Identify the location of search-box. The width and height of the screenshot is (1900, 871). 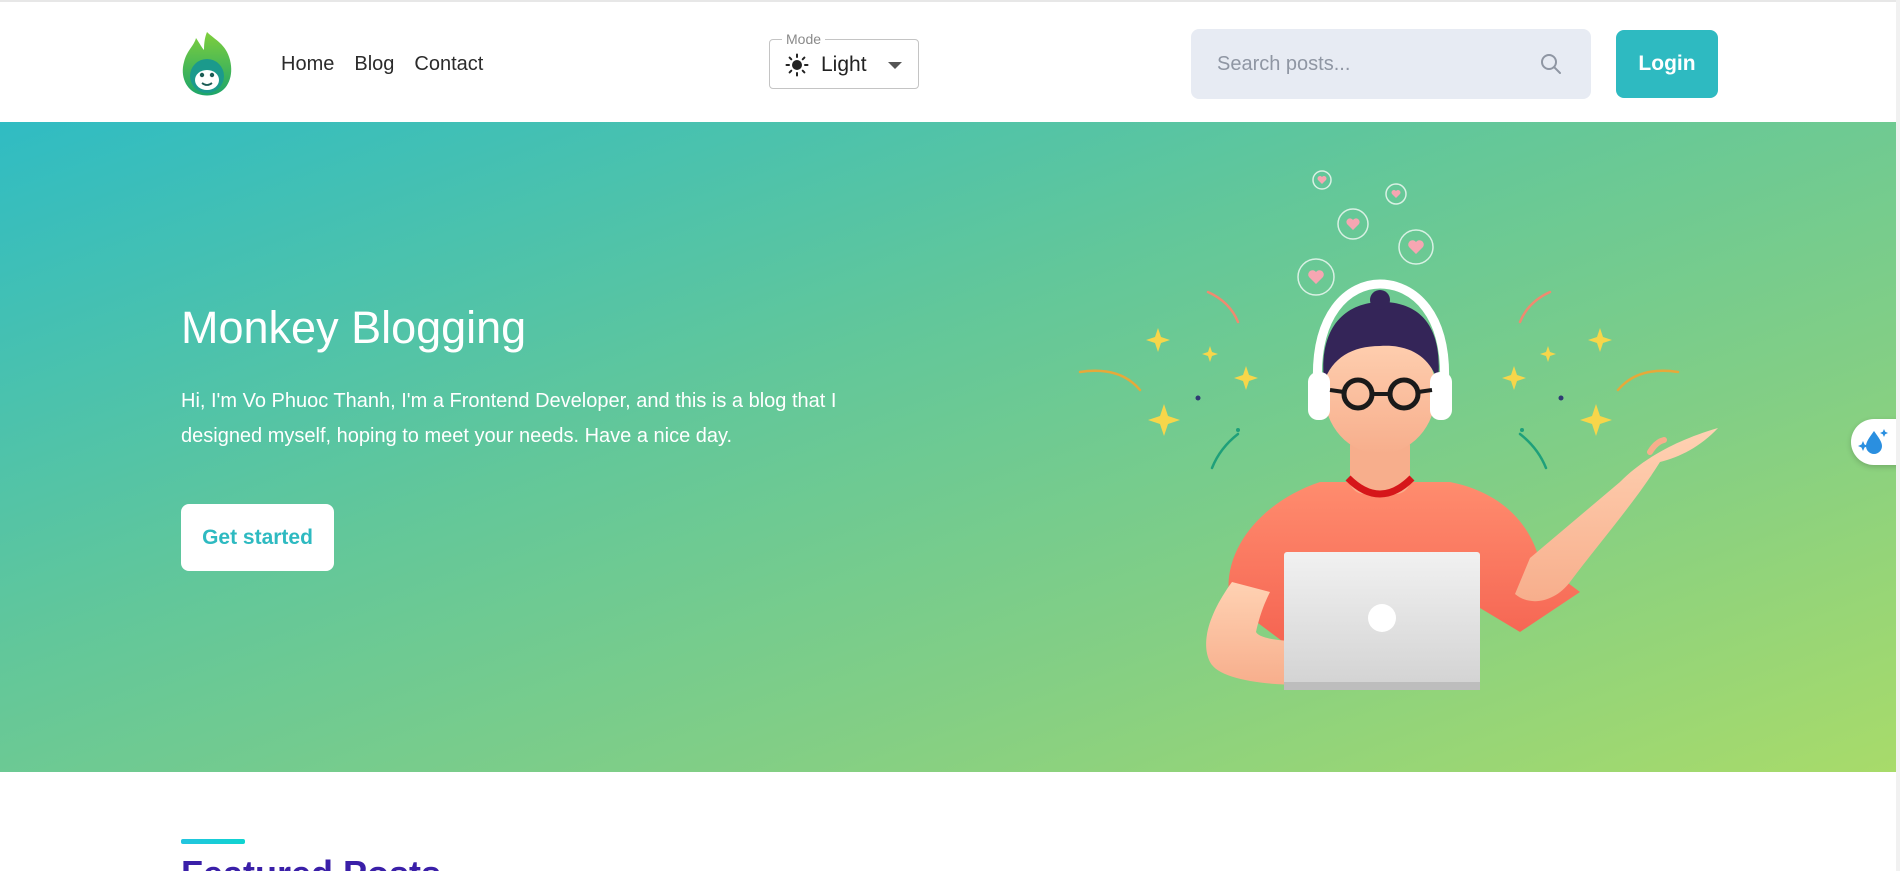
(1391, 64).